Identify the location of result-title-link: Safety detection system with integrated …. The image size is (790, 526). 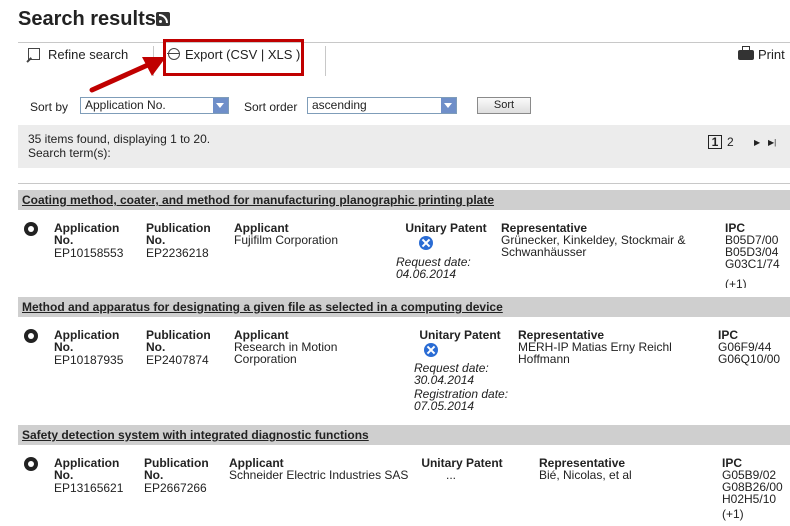
(195, 435).